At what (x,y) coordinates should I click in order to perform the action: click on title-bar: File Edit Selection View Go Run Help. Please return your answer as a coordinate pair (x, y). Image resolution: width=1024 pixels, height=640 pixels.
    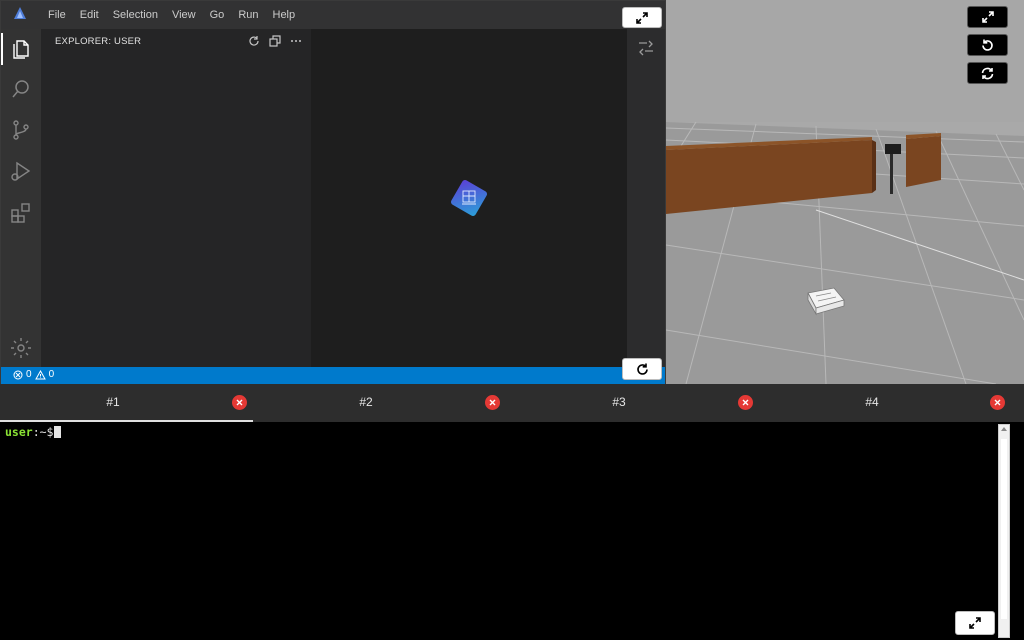
    Looking at the image, I should click on (333, 15).